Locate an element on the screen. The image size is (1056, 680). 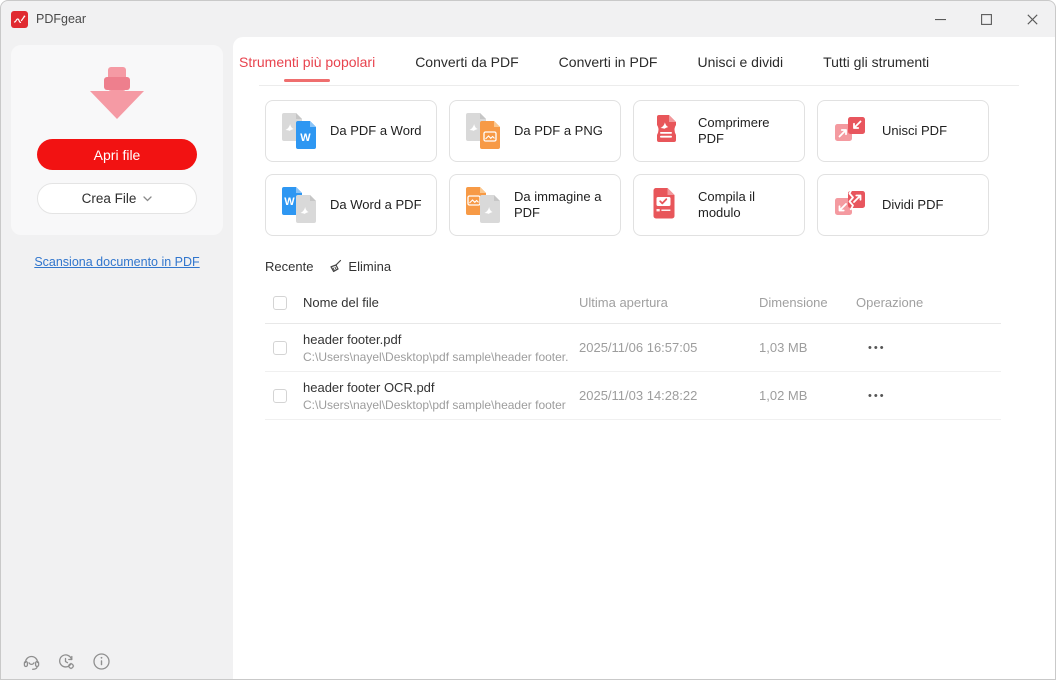
close-button is located at coordinates (1032, 19).